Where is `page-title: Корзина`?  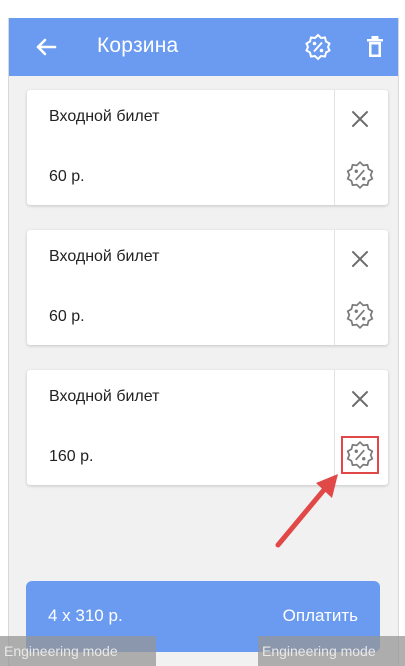
page-title: Корзина is located at coordinates (138, 45).